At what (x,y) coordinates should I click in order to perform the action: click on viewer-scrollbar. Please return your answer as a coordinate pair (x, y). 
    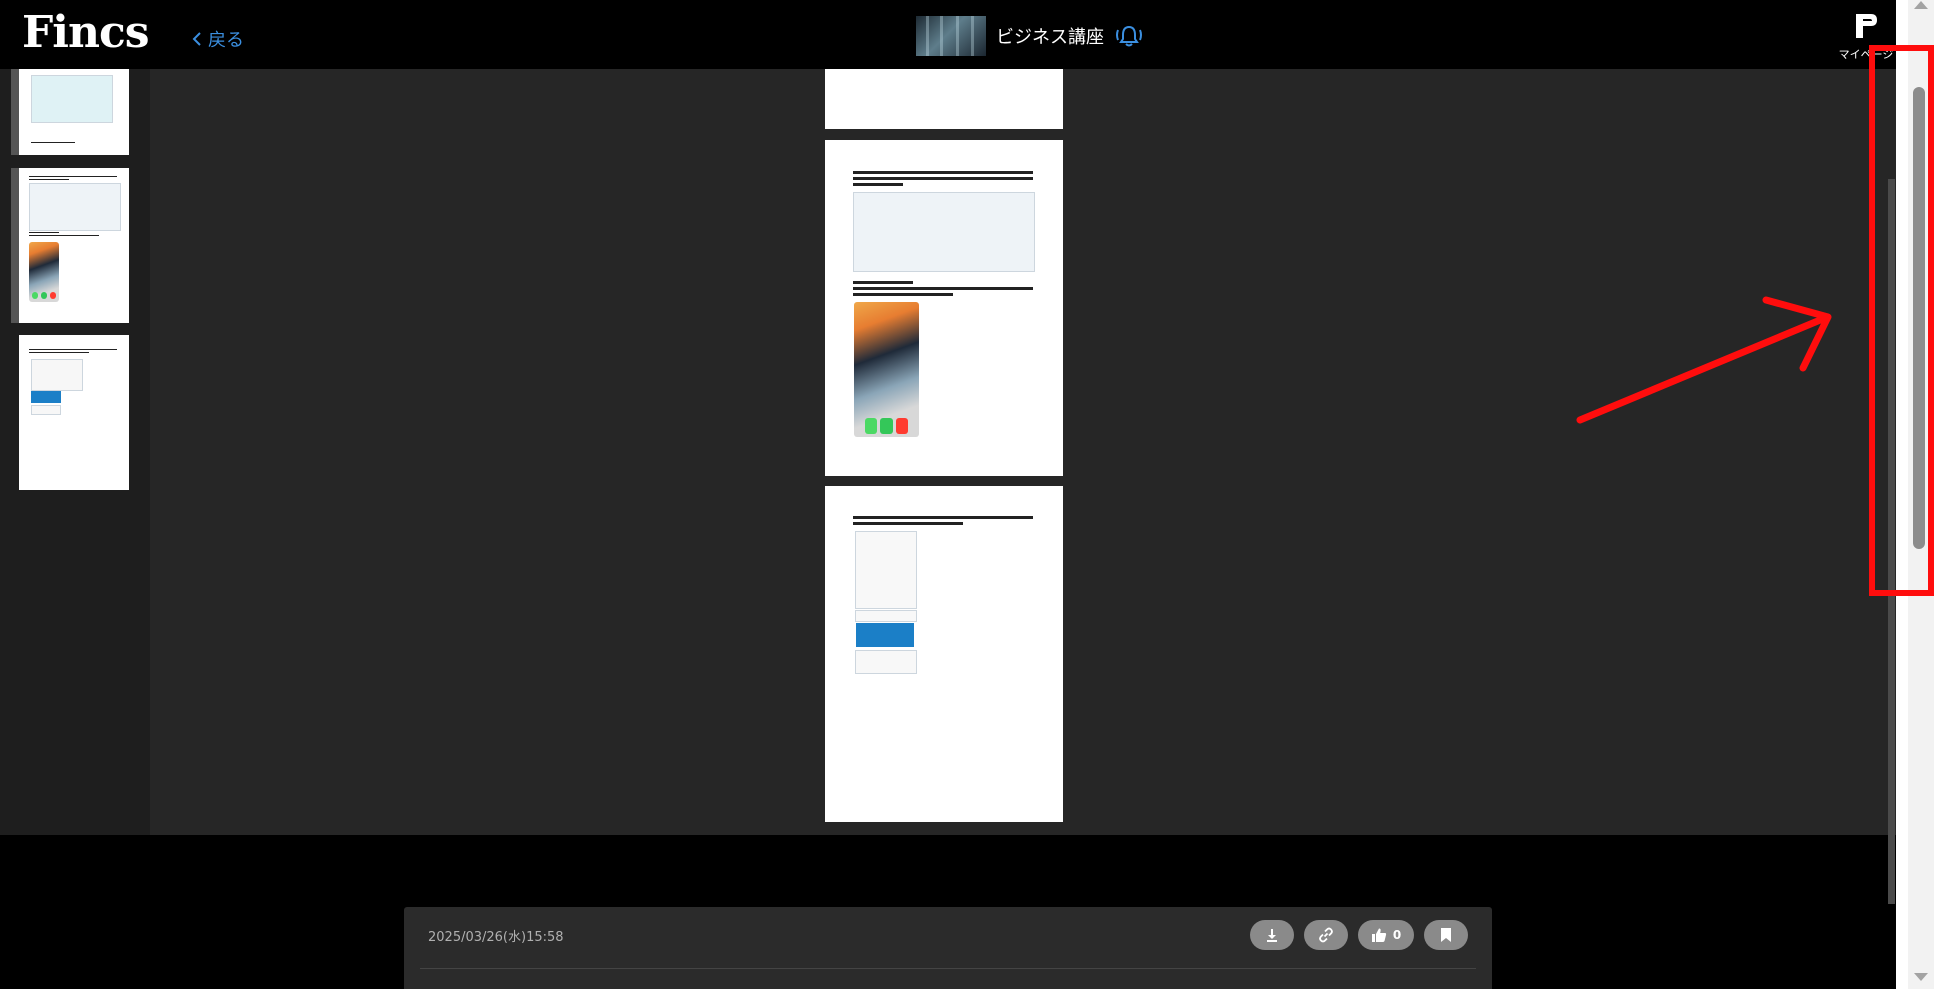
    Looking at the image, I should click on (1891, 541).